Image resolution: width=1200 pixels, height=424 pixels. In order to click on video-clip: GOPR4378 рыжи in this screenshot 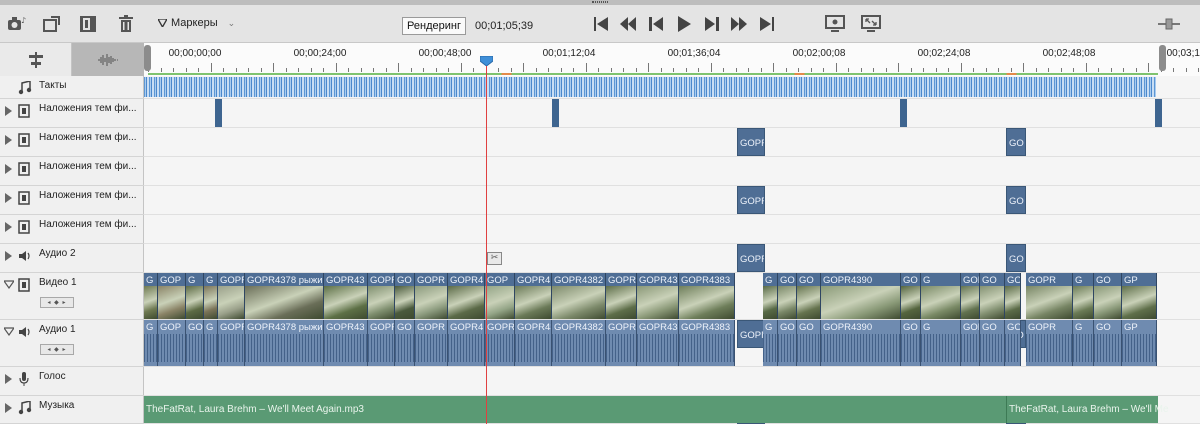, I will do `click(284, 296)`.